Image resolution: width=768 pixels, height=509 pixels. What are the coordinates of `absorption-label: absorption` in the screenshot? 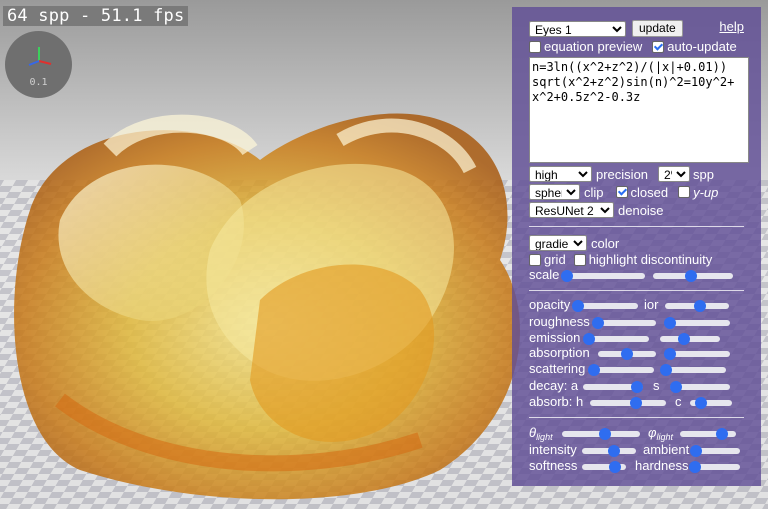 It's located at (559, 352).